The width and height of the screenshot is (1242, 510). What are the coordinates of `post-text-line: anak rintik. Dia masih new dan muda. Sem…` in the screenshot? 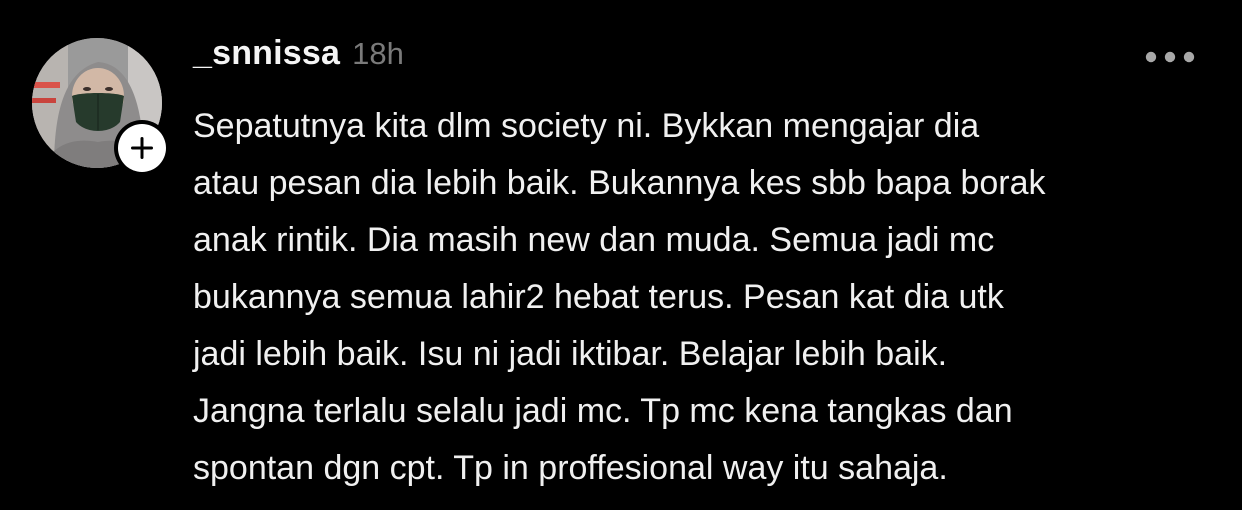 It's located at (594, 240).